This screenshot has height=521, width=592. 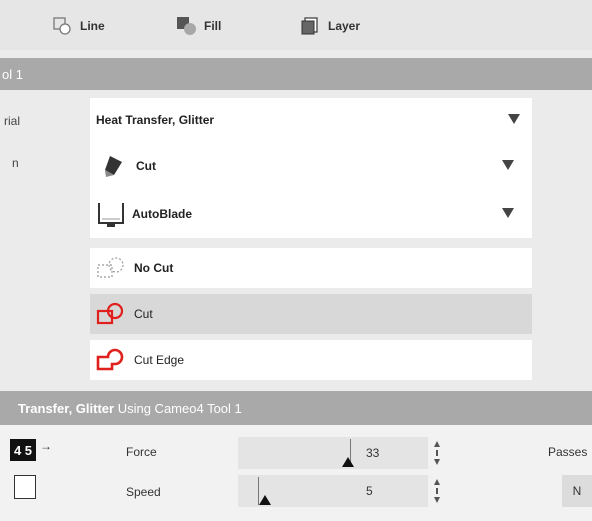 What do you see at coordinates (111, 268) in the screenshot?
I see `no-cut-icon` at bounding box center [111, 268].